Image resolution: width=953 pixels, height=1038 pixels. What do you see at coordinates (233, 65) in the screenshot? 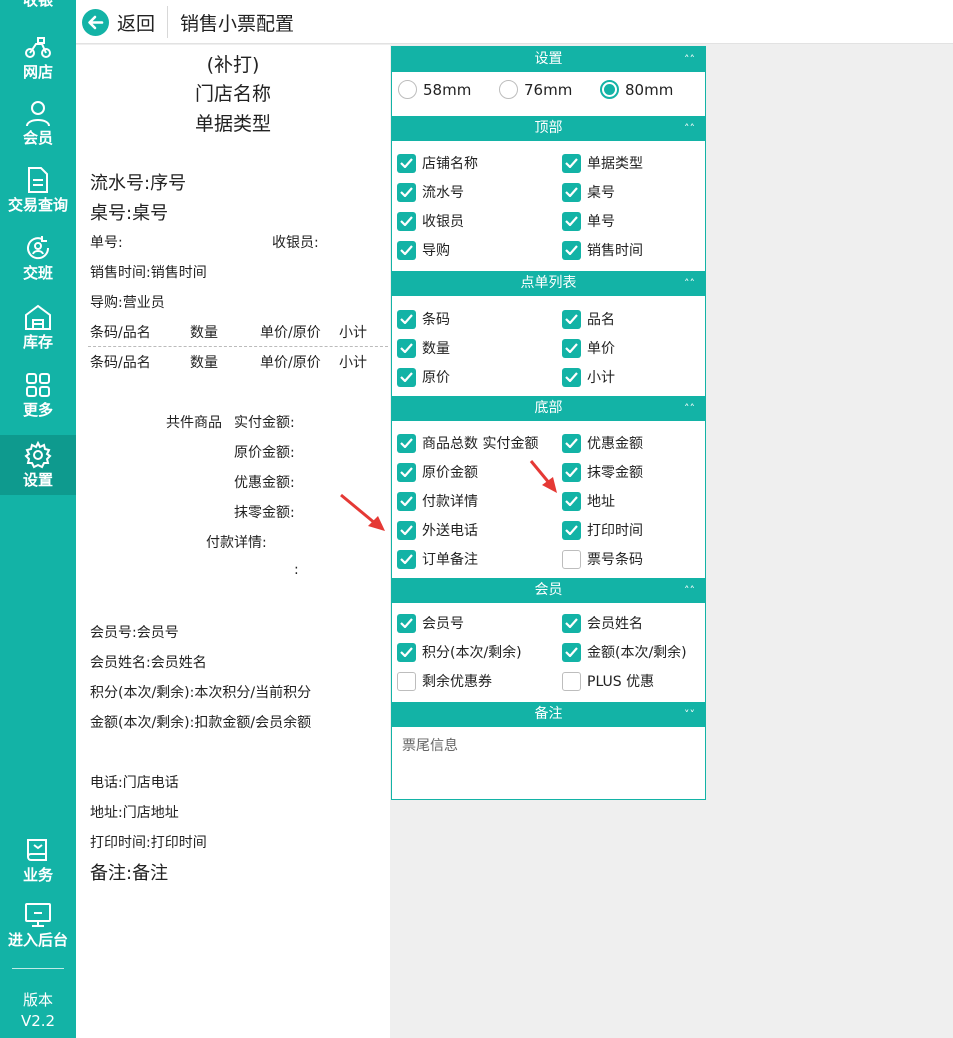
I see `preview-reprint: (补打)` at bounding box center [233, 65].